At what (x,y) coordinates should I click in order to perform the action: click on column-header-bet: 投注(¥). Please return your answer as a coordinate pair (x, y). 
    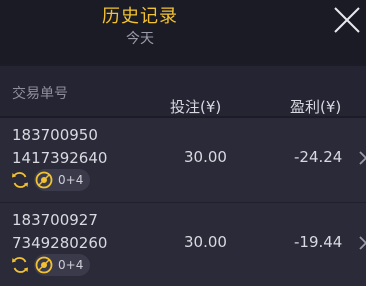
    Looking at the image, I should click on (196, 107).